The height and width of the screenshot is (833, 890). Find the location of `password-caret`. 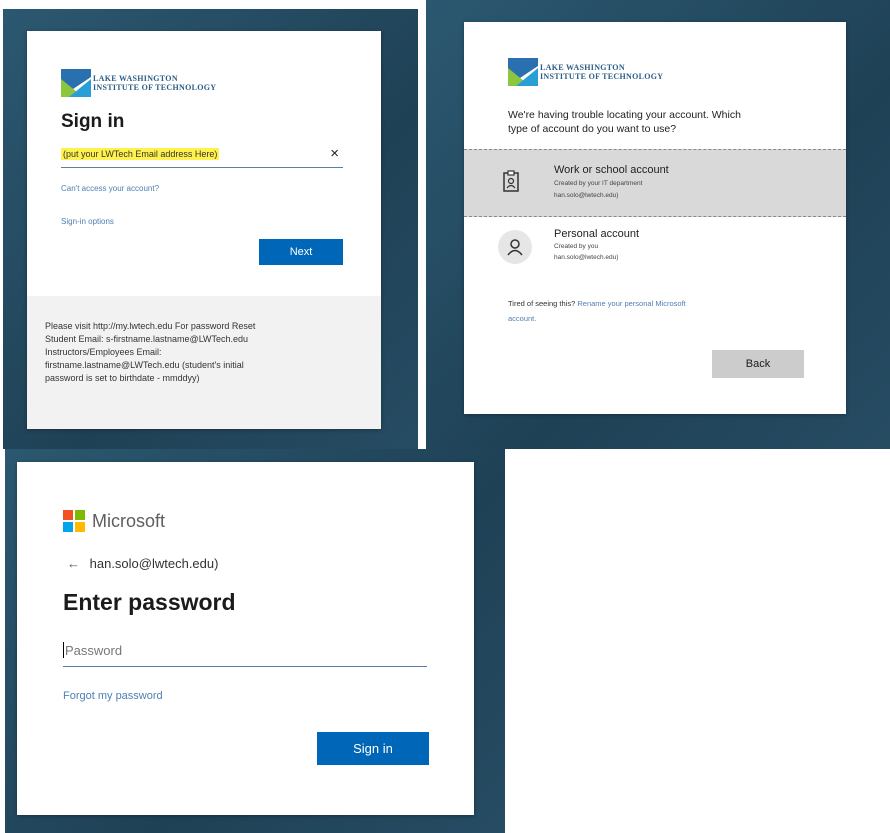

password-caret is located at coordinates (63, 650).